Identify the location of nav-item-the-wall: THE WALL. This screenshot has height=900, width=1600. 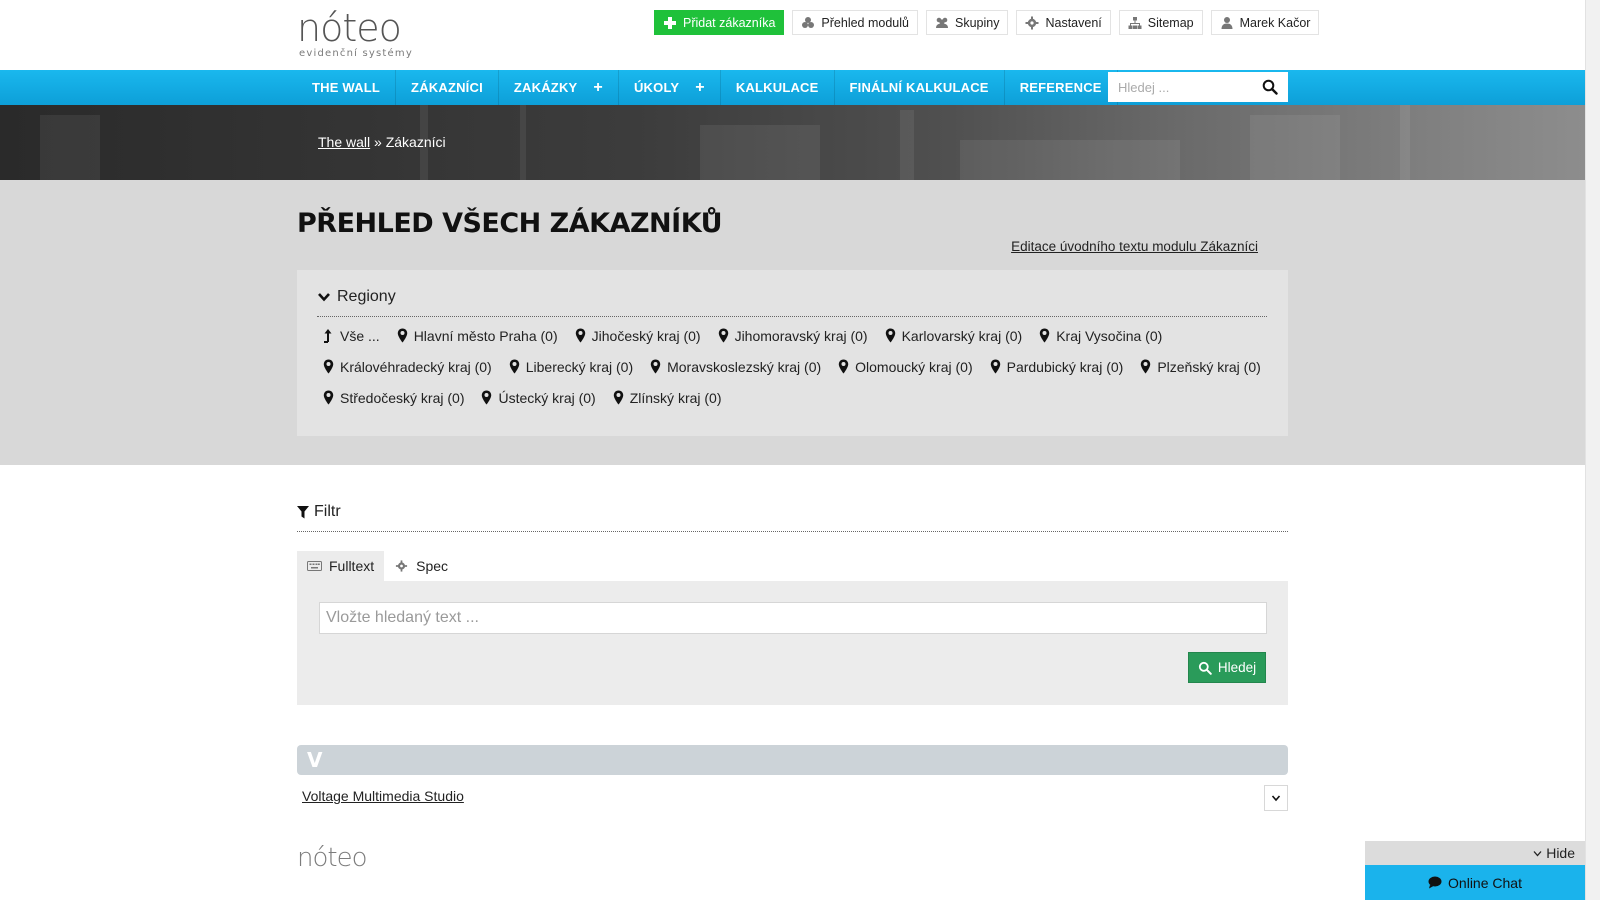
(347, 87).